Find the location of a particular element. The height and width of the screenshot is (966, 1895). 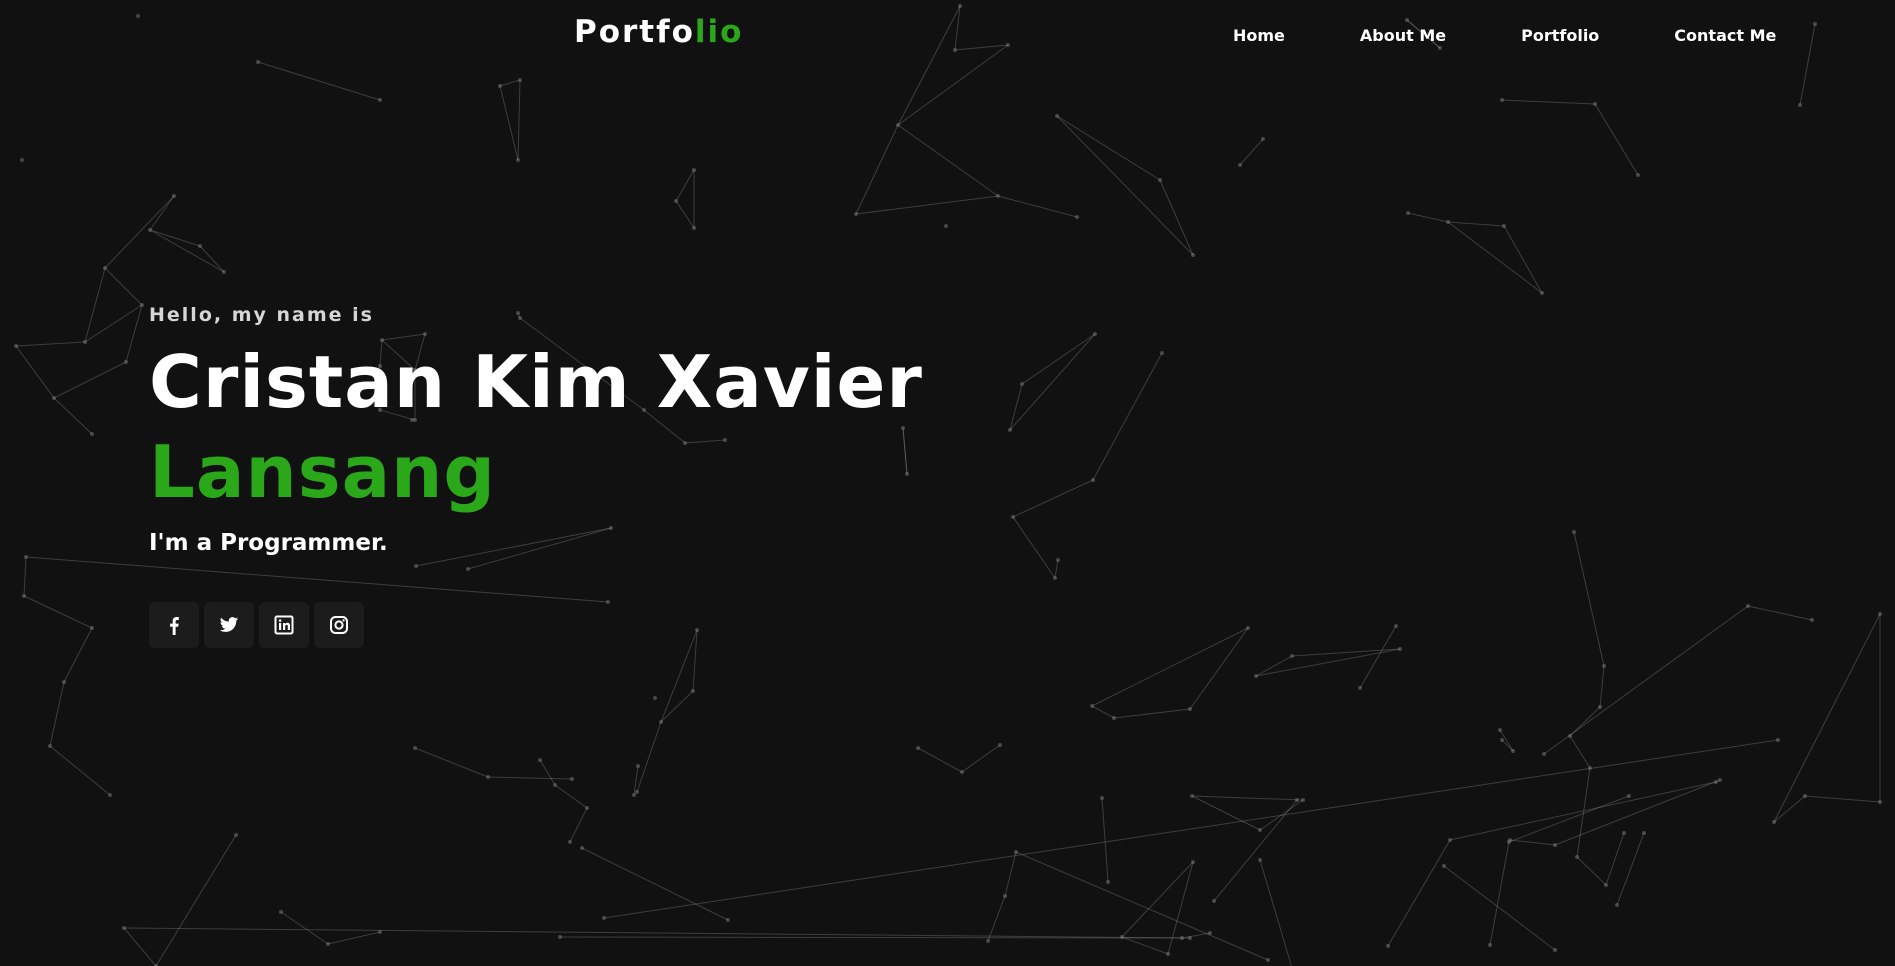

nav-link-portfolio: Portfolio is located at coordinates (1560, 36).